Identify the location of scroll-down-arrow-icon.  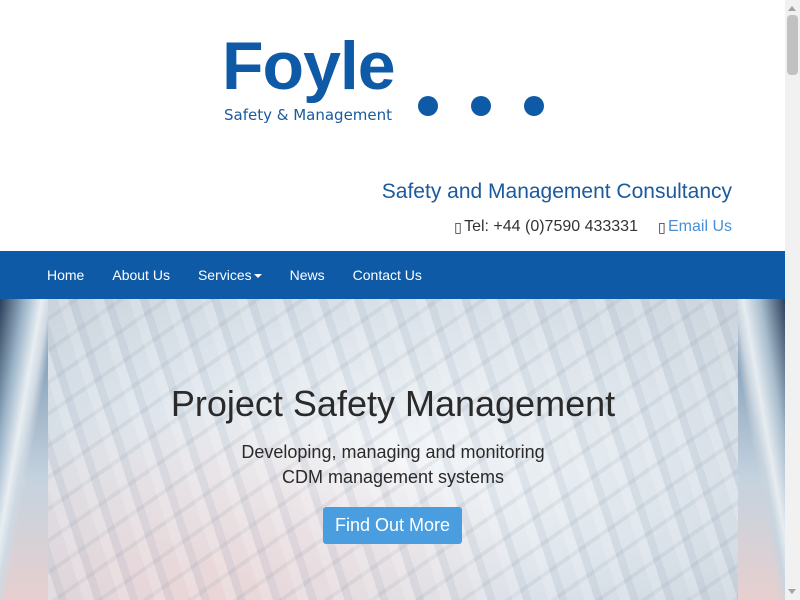
(792, 591).